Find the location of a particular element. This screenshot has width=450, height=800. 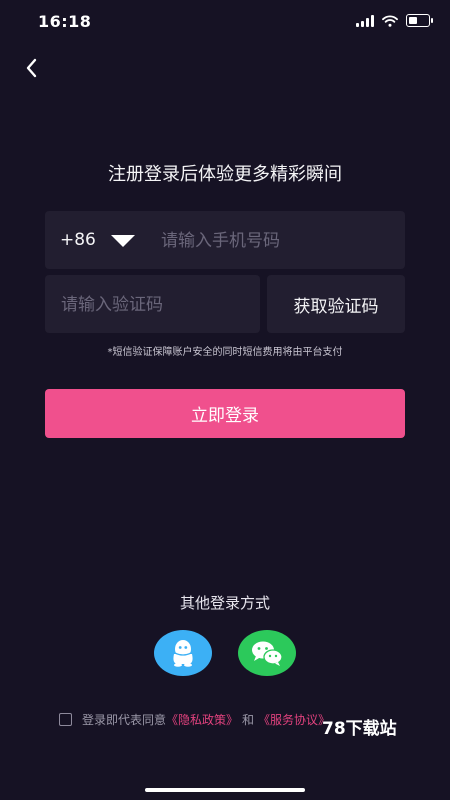

wechat-icon is located at coordinates (267, 653).